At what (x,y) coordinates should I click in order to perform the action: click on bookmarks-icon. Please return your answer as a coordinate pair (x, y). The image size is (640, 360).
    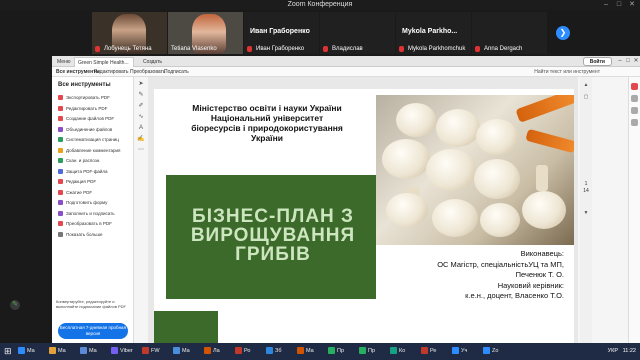
    Looking at the image, I should click on (634, 98).